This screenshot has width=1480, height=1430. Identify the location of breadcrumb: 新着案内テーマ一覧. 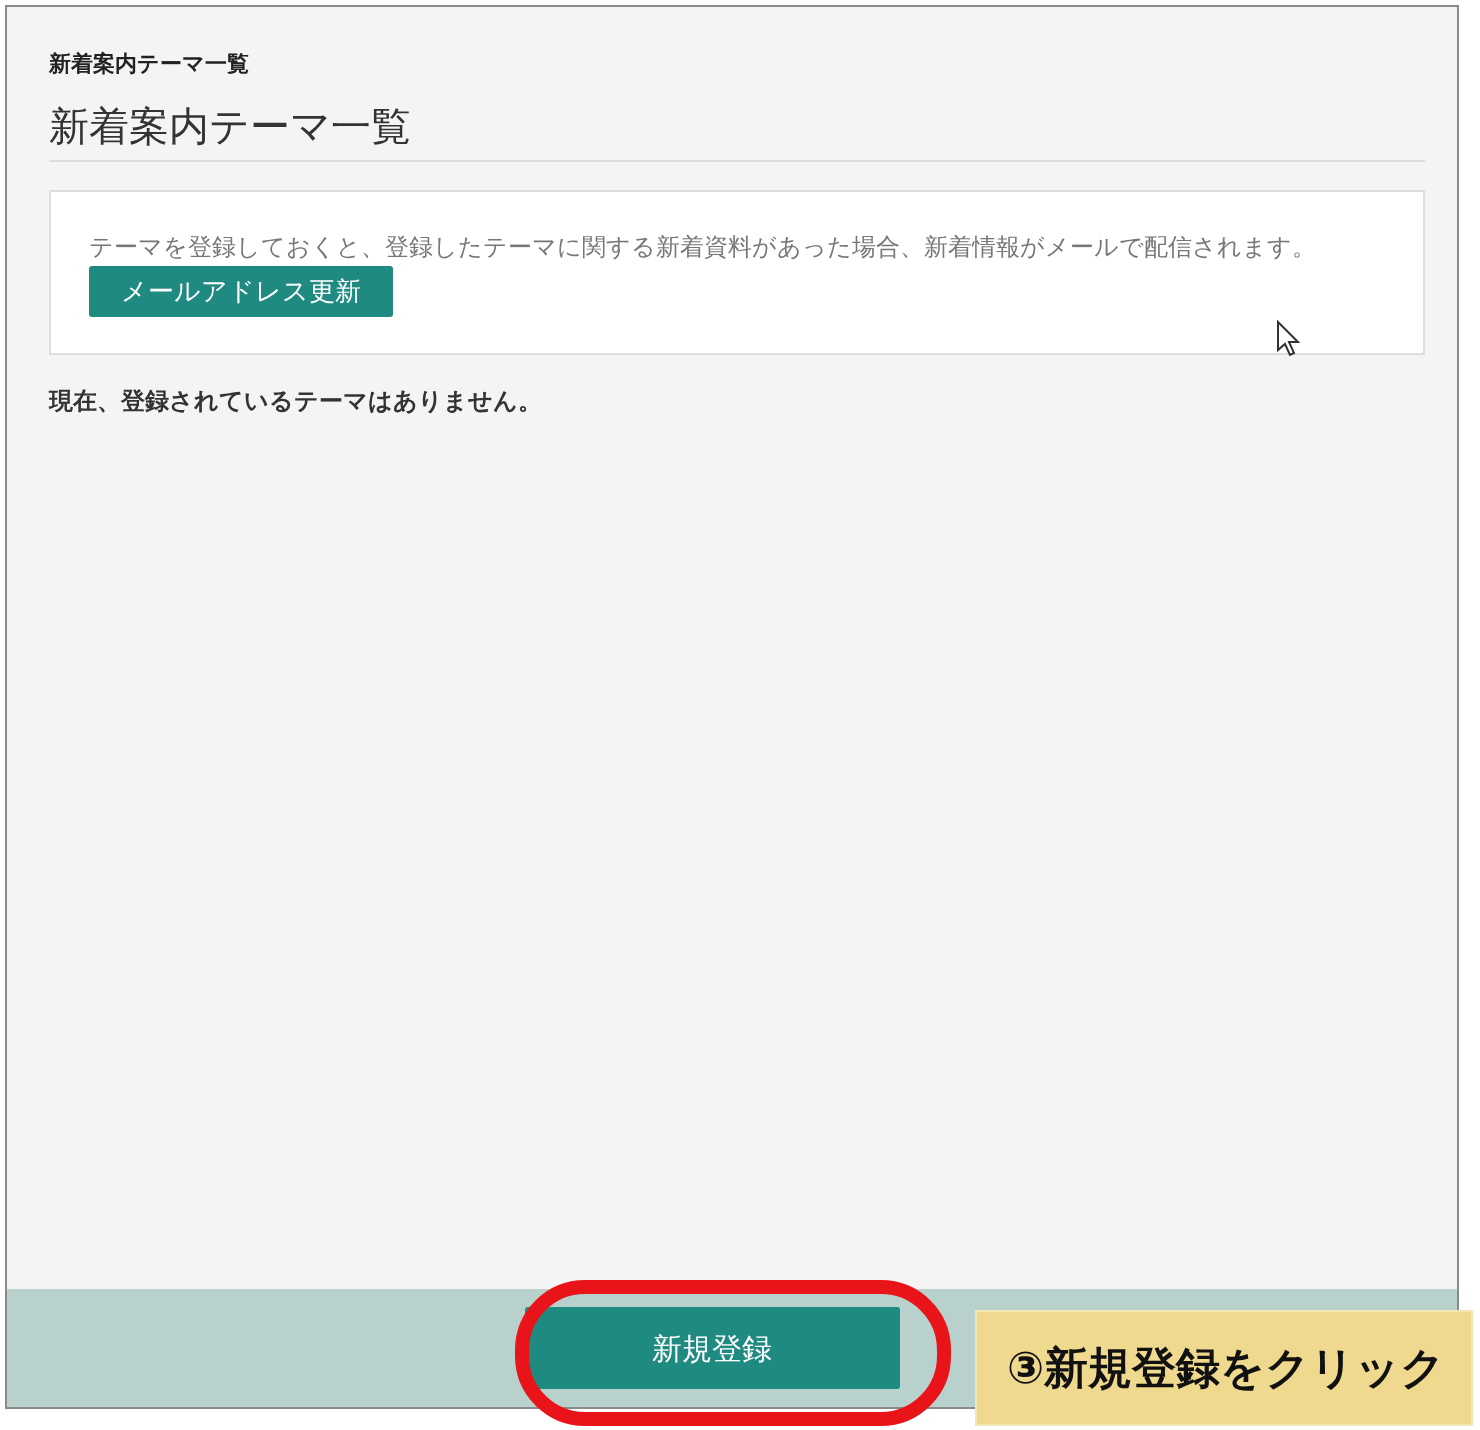
(149, 64).